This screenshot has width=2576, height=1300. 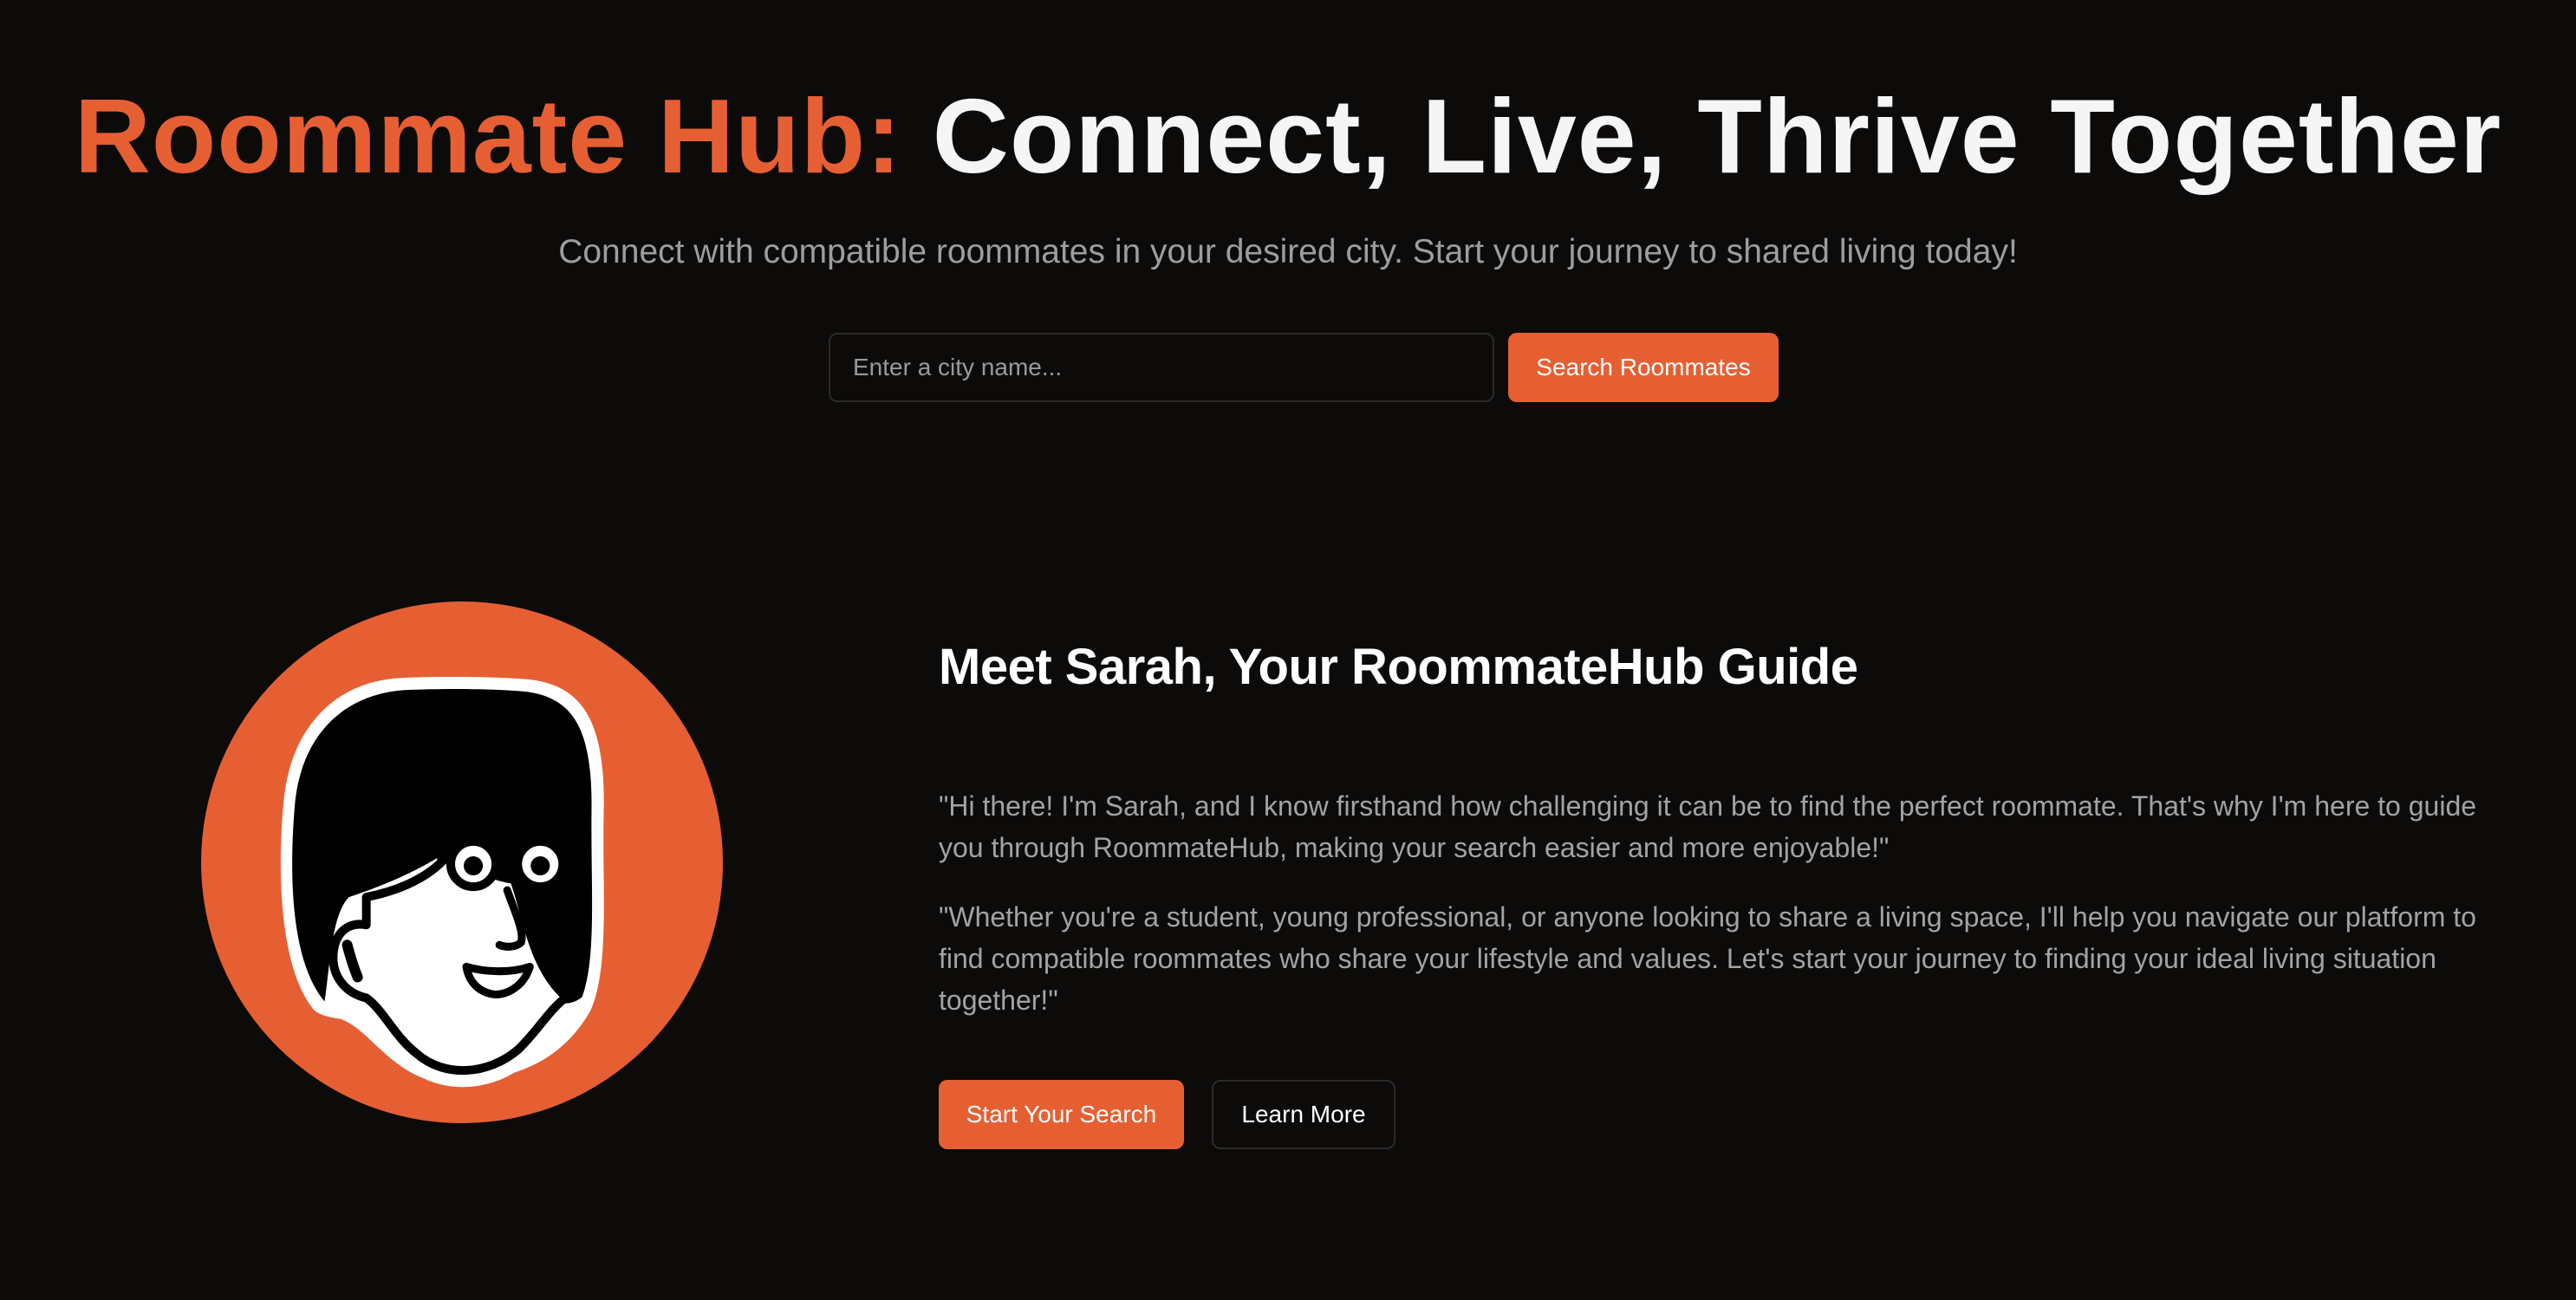 I want to click on title-accent: Roommate Hub:, so click(x=488, y=136).